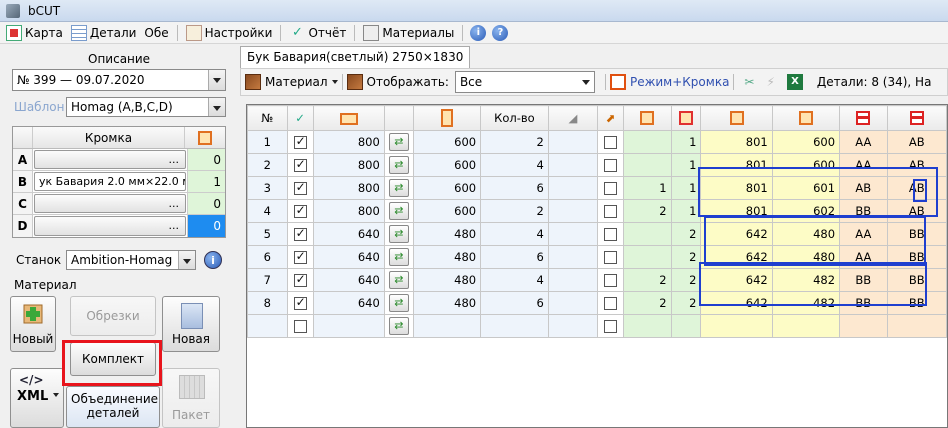  Describe the element at coordinates (104, 33) in the screenshot. I see `menu-details: Детали` at that location.